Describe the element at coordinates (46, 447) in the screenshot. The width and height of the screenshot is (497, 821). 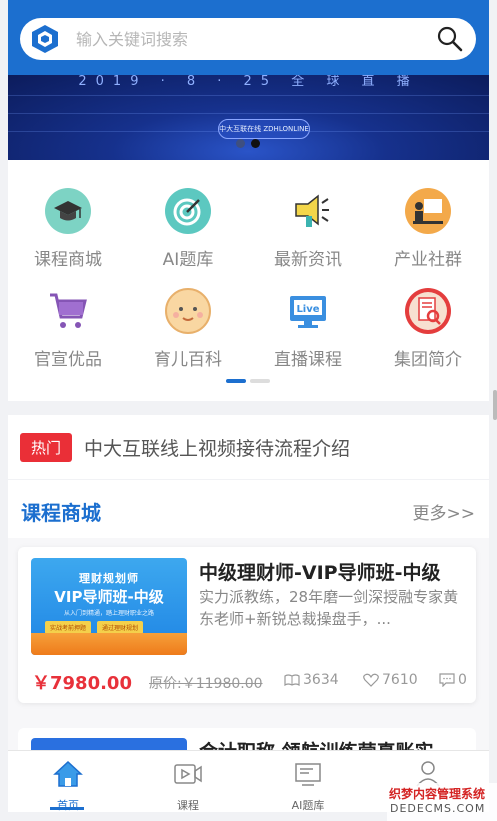
I see `hot-tag: 热门` at that location.